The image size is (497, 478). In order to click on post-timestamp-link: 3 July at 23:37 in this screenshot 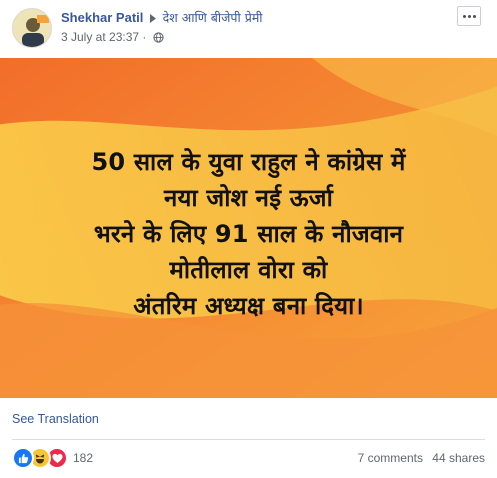, I will do `click(100, 37)`.